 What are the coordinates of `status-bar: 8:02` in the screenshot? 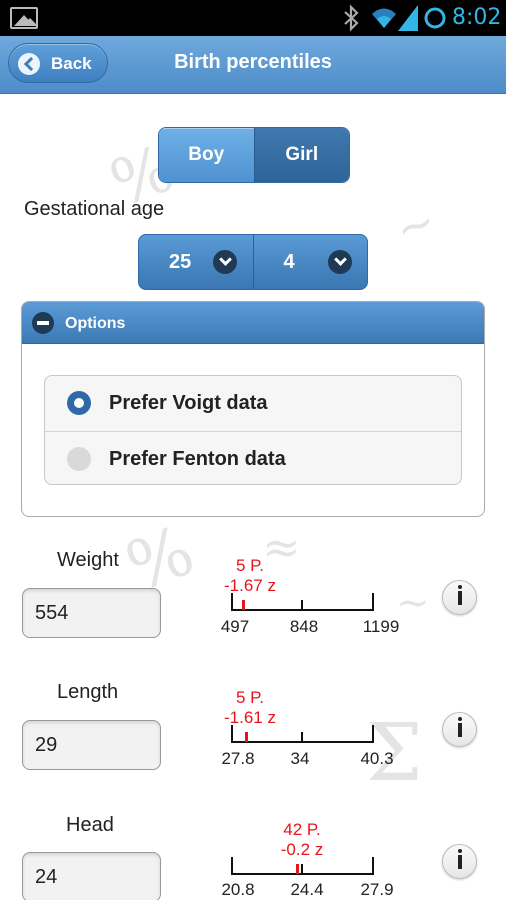 It's located at (253, 18).